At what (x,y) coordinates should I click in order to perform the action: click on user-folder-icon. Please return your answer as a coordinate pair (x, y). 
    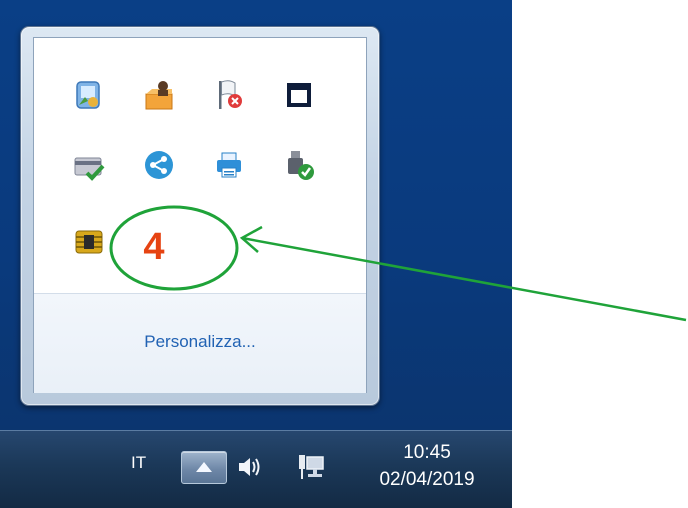
    Looking at the image, I should click on (159, 95).